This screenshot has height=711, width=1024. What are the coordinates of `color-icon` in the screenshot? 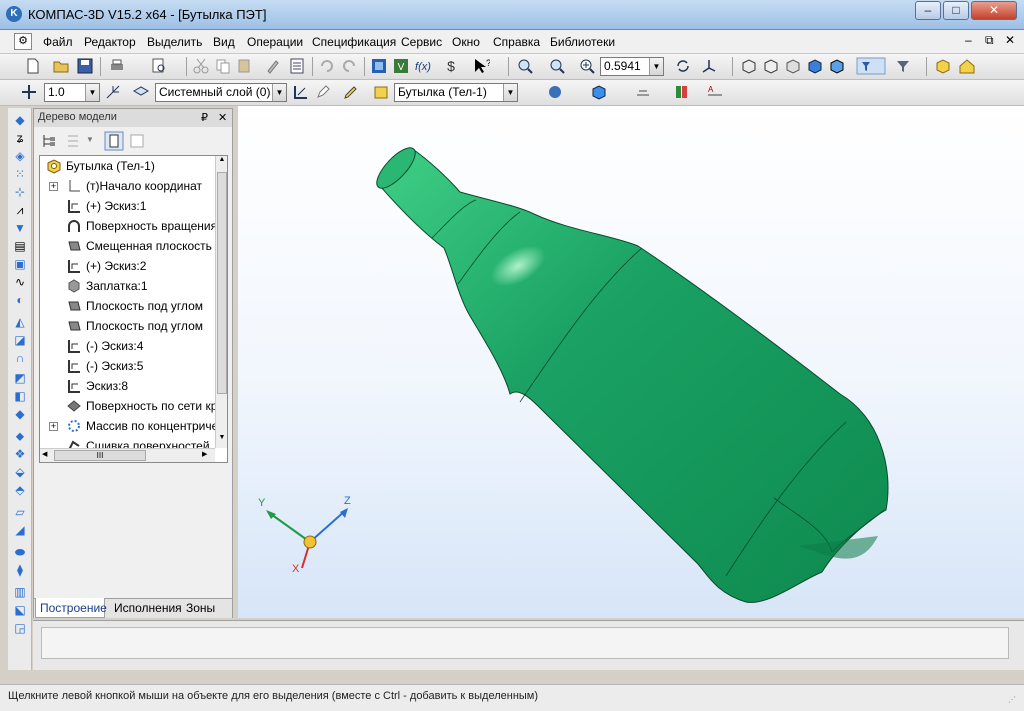 It's located at (599, 92).